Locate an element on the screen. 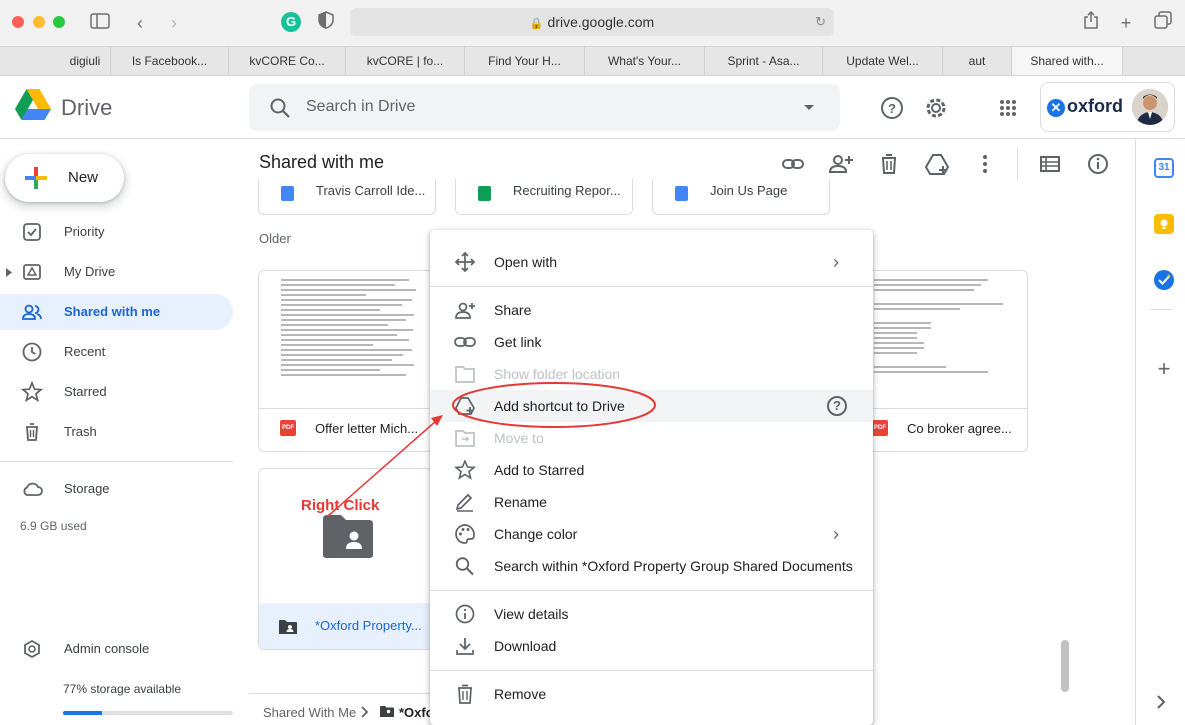  menu-item-download: Download is located at coordinates (651, 646).